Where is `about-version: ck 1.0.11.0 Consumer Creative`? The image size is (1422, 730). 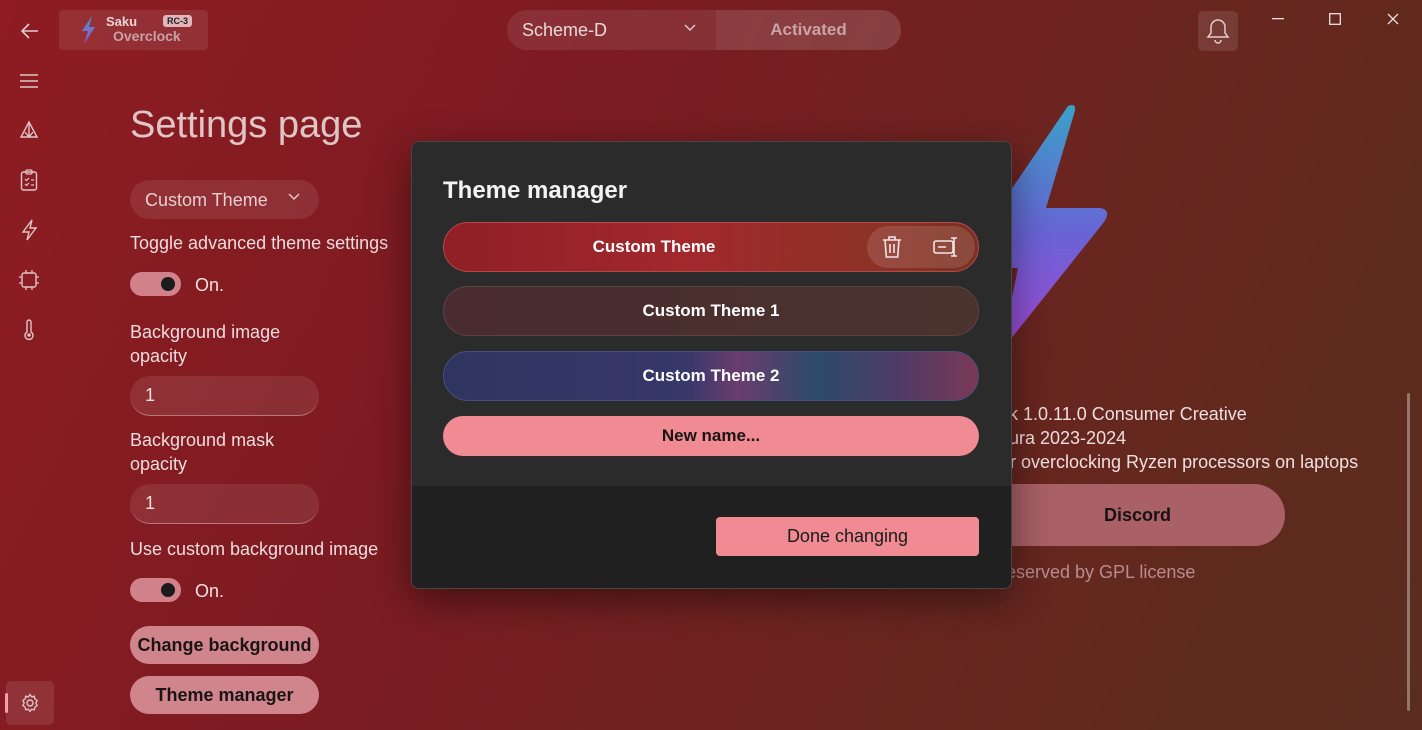
about-version: ck 1.0.11.0 Consumer Creative is located at coordinates (1123, 414).